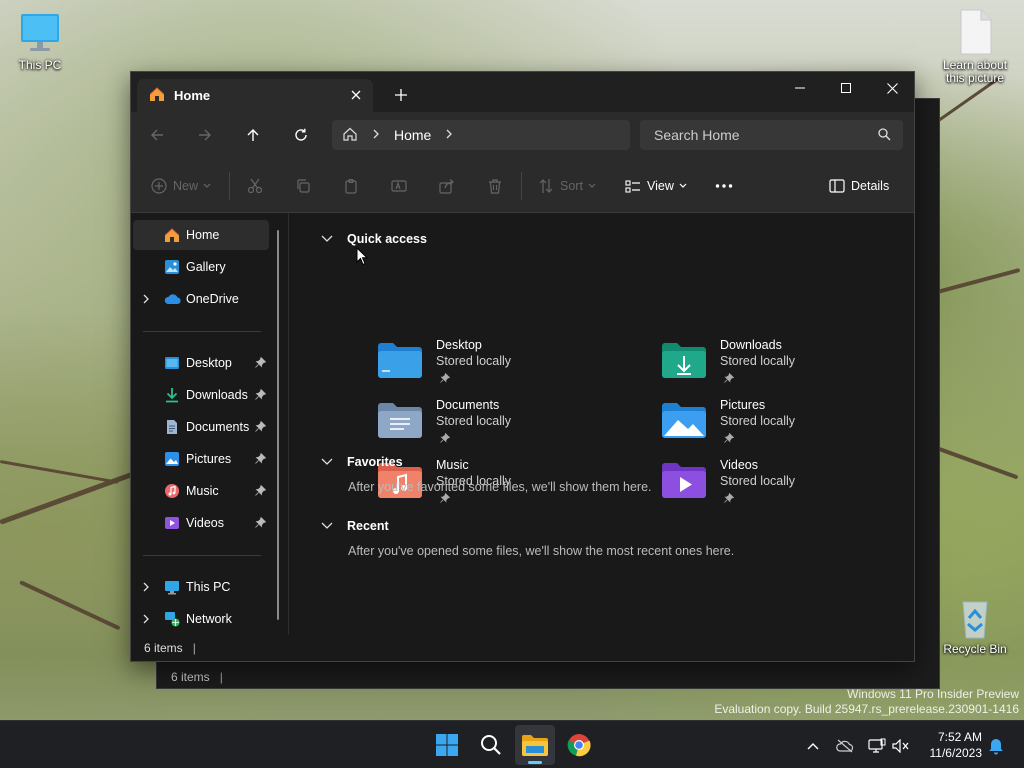 Image resolution: width=1024 pixels, height=768 pixels. I want to click on sidebar-item-pictures: Pictures, so click(201, 459).